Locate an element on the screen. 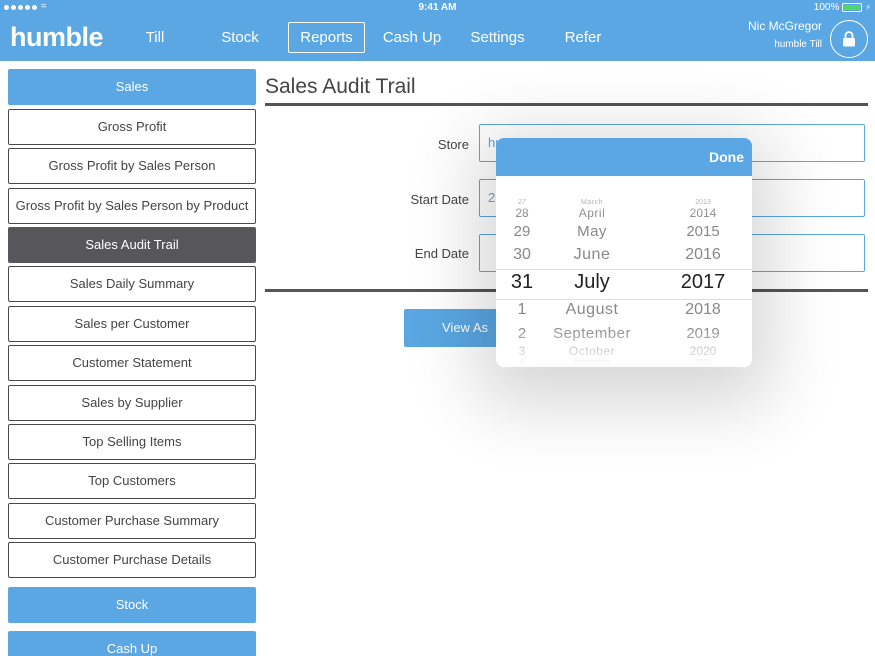 Image resolution: width=875 pixels, height=656 pixels. picker-month-option: June is located at coordinates (592, 255).